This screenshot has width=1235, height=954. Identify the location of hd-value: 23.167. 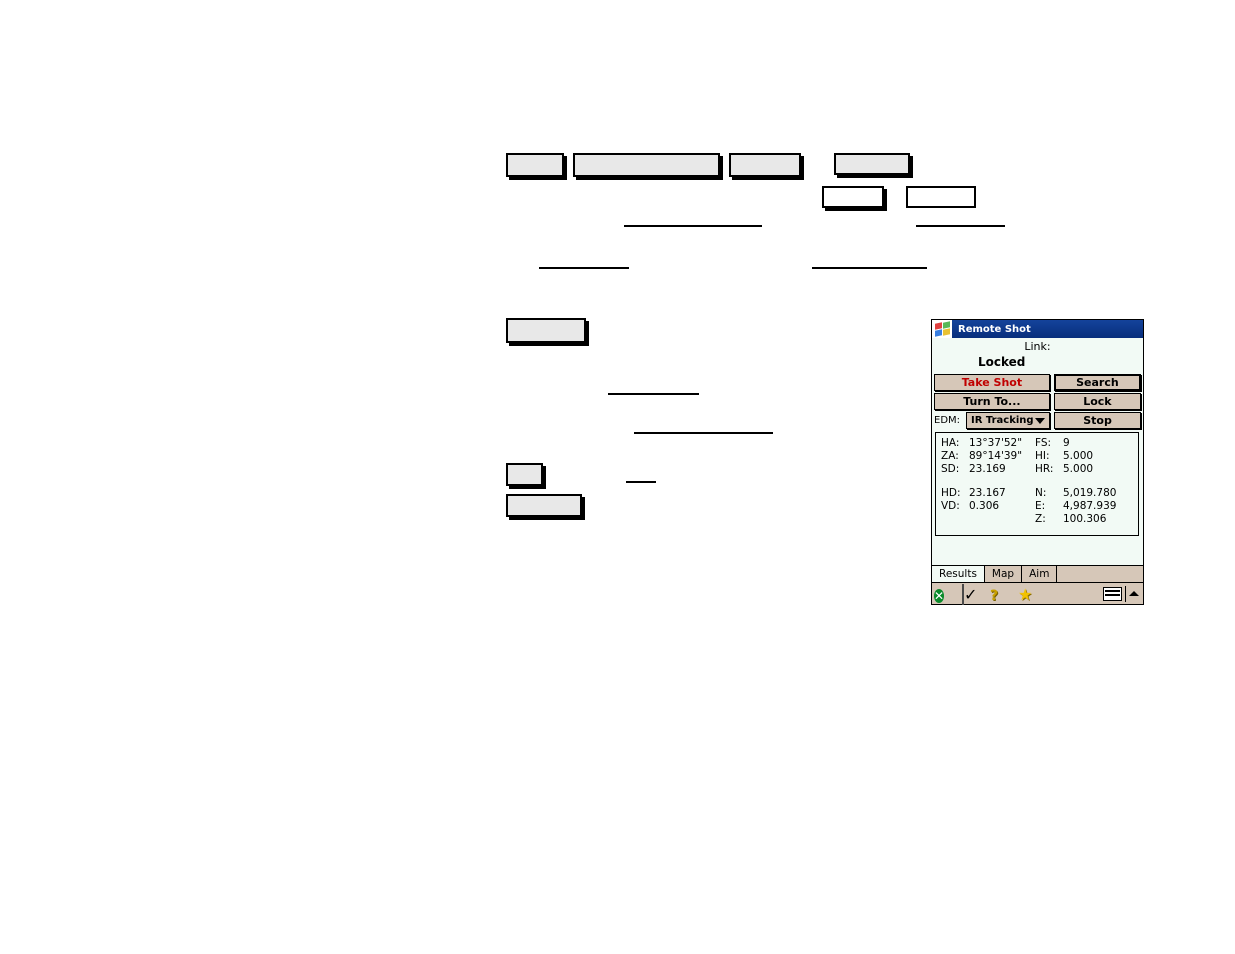
(987, 493).